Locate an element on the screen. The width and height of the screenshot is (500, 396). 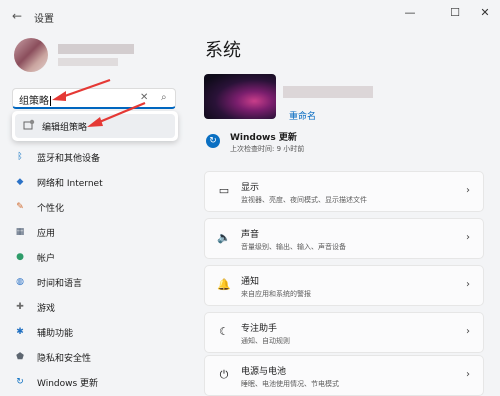
annotation-arrows is located at coordinates (99, 102).